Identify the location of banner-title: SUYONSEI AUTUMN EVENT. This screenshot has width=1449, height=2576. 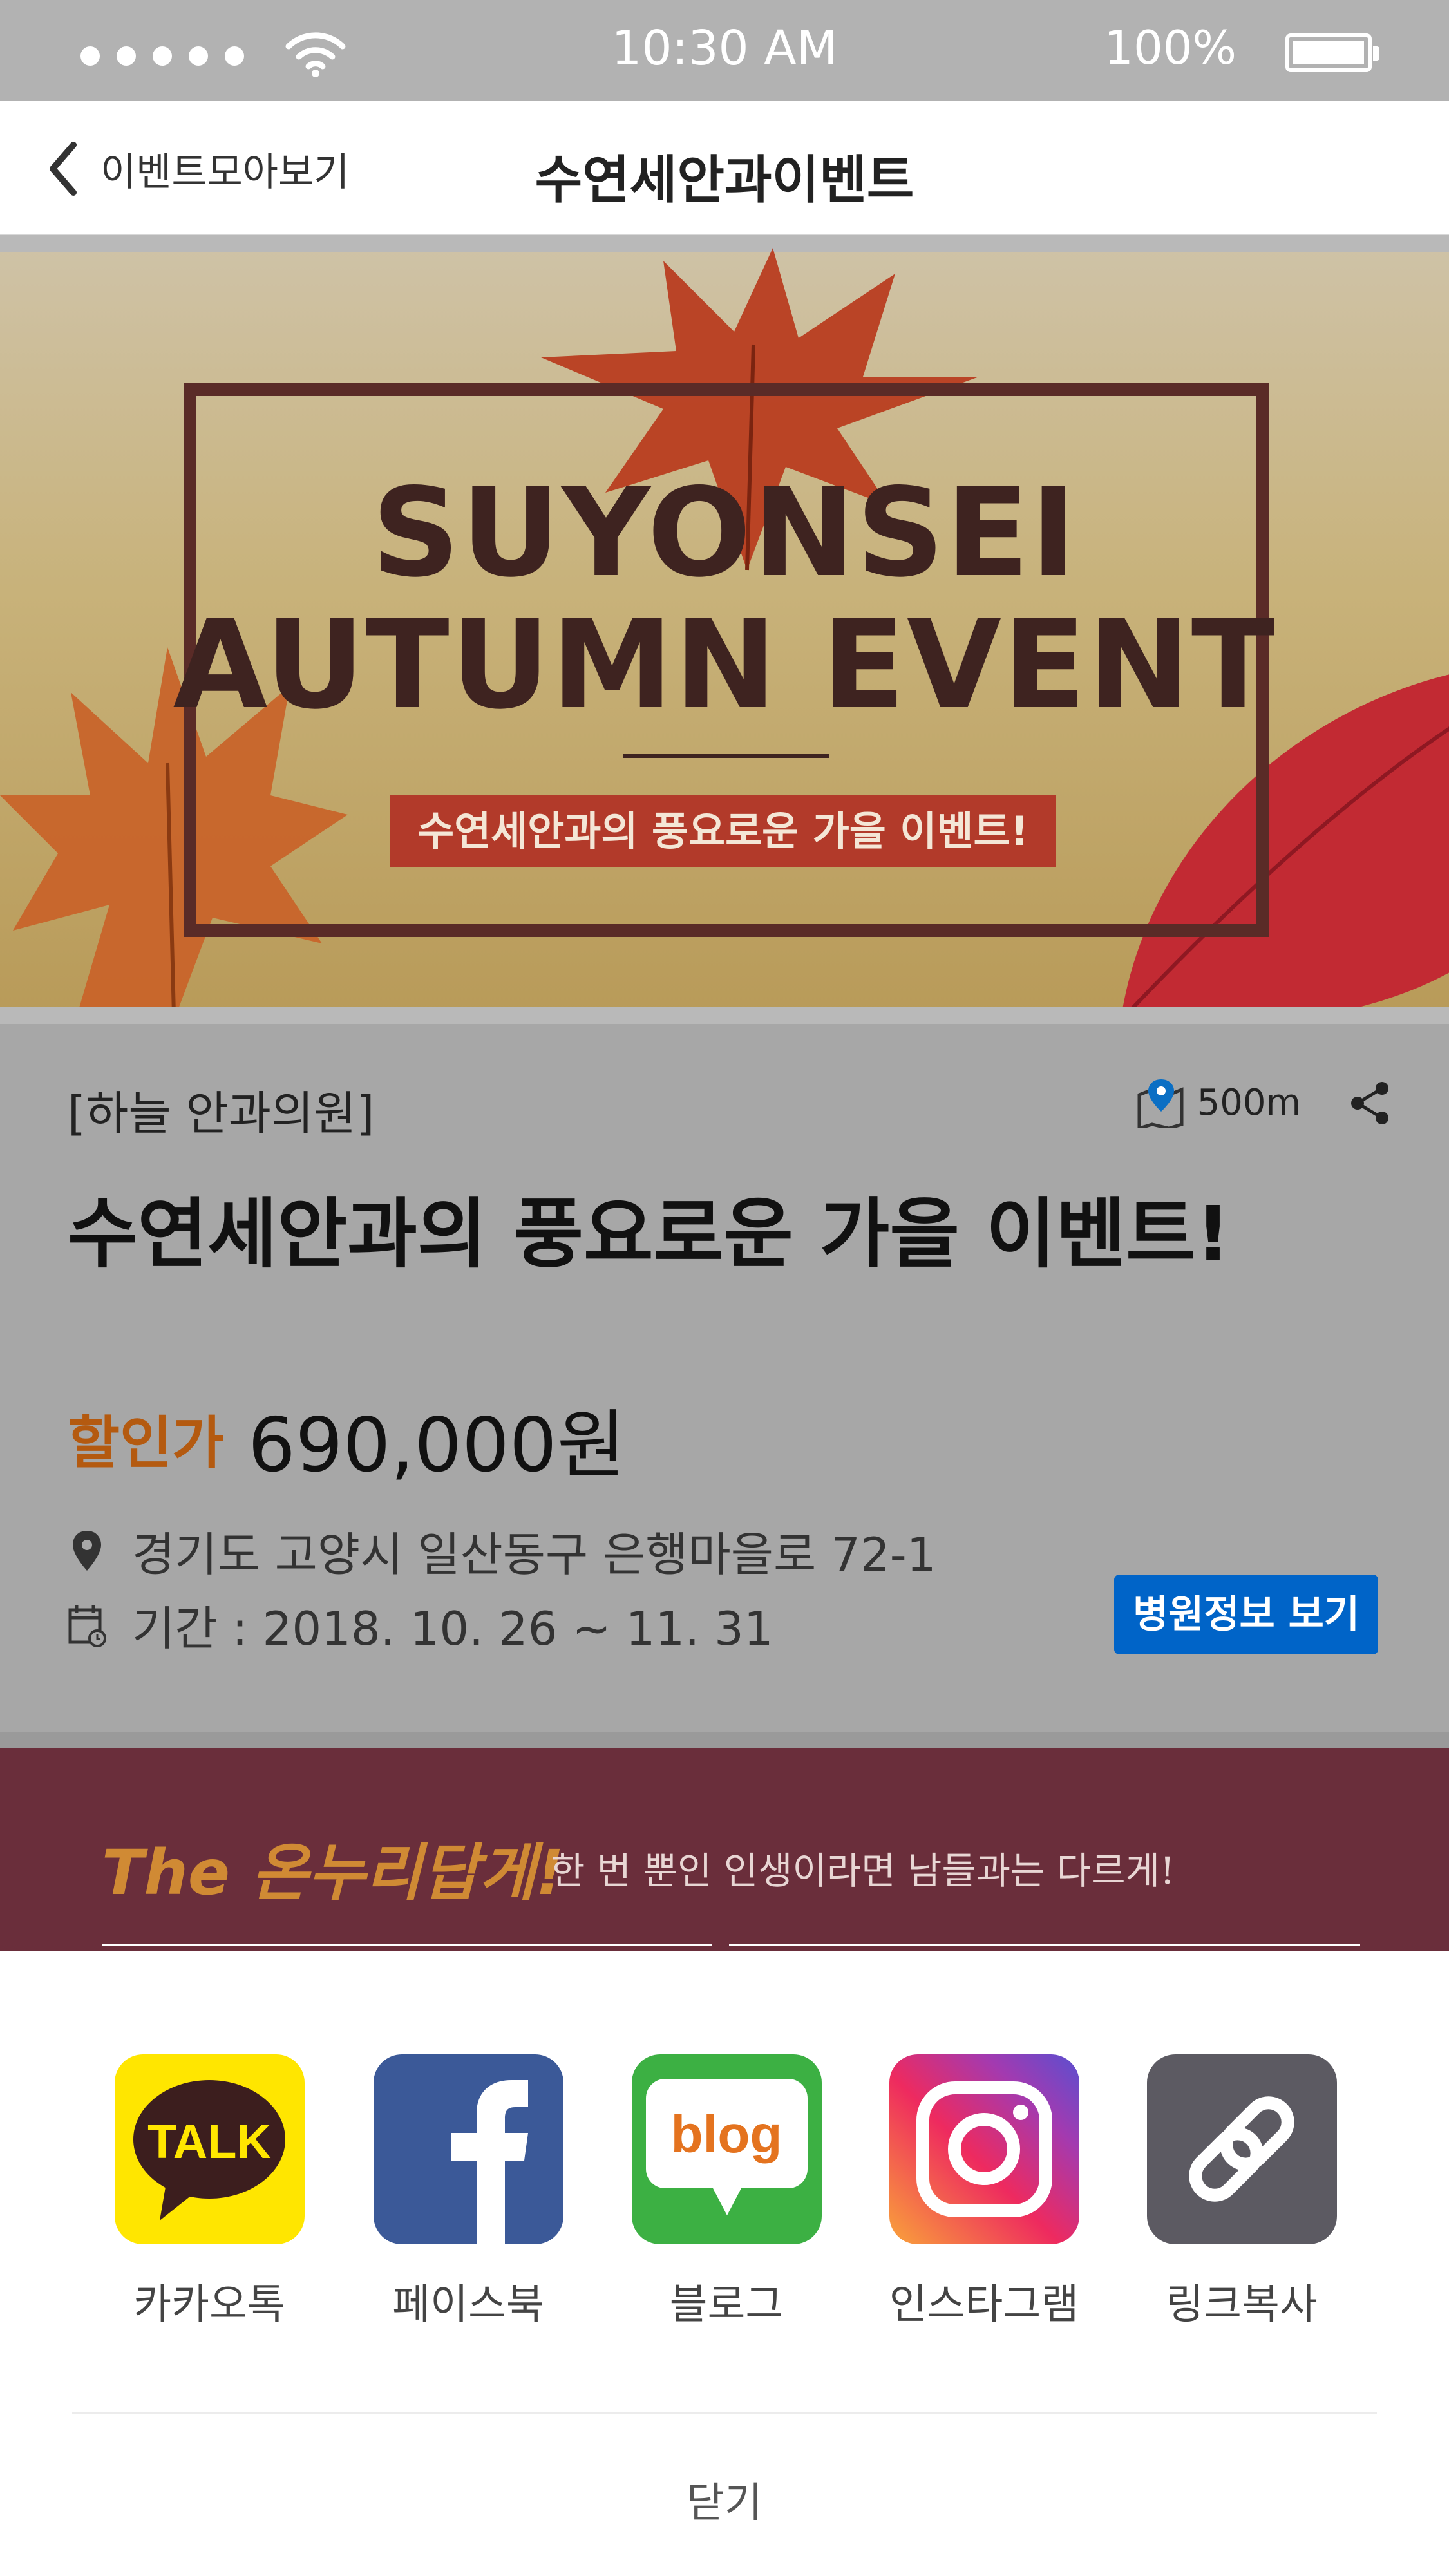
(724, 599).